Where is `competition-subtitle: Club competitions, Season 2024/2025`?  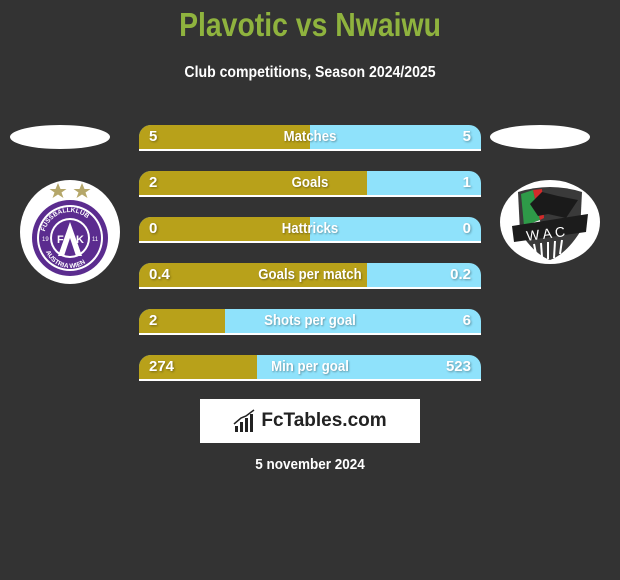
competition-subtitle: Club competitions, Season 2024/2025 is located at coordinates (310, 72).